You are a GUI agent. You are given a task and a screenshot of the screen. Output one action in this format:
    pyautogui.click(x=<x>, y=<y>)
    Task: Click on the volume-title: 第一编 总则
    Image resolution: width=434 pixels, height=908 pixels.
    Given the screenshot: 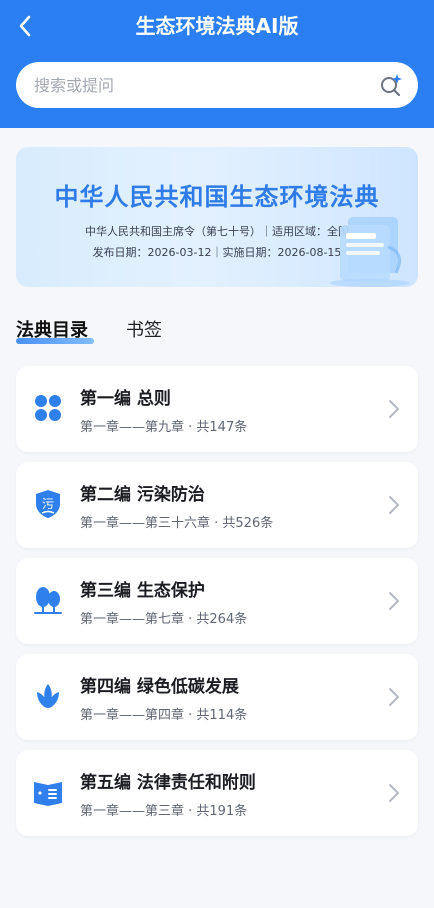 What is the action you would take?
    pyautogui.click(x=125, y=399)
    